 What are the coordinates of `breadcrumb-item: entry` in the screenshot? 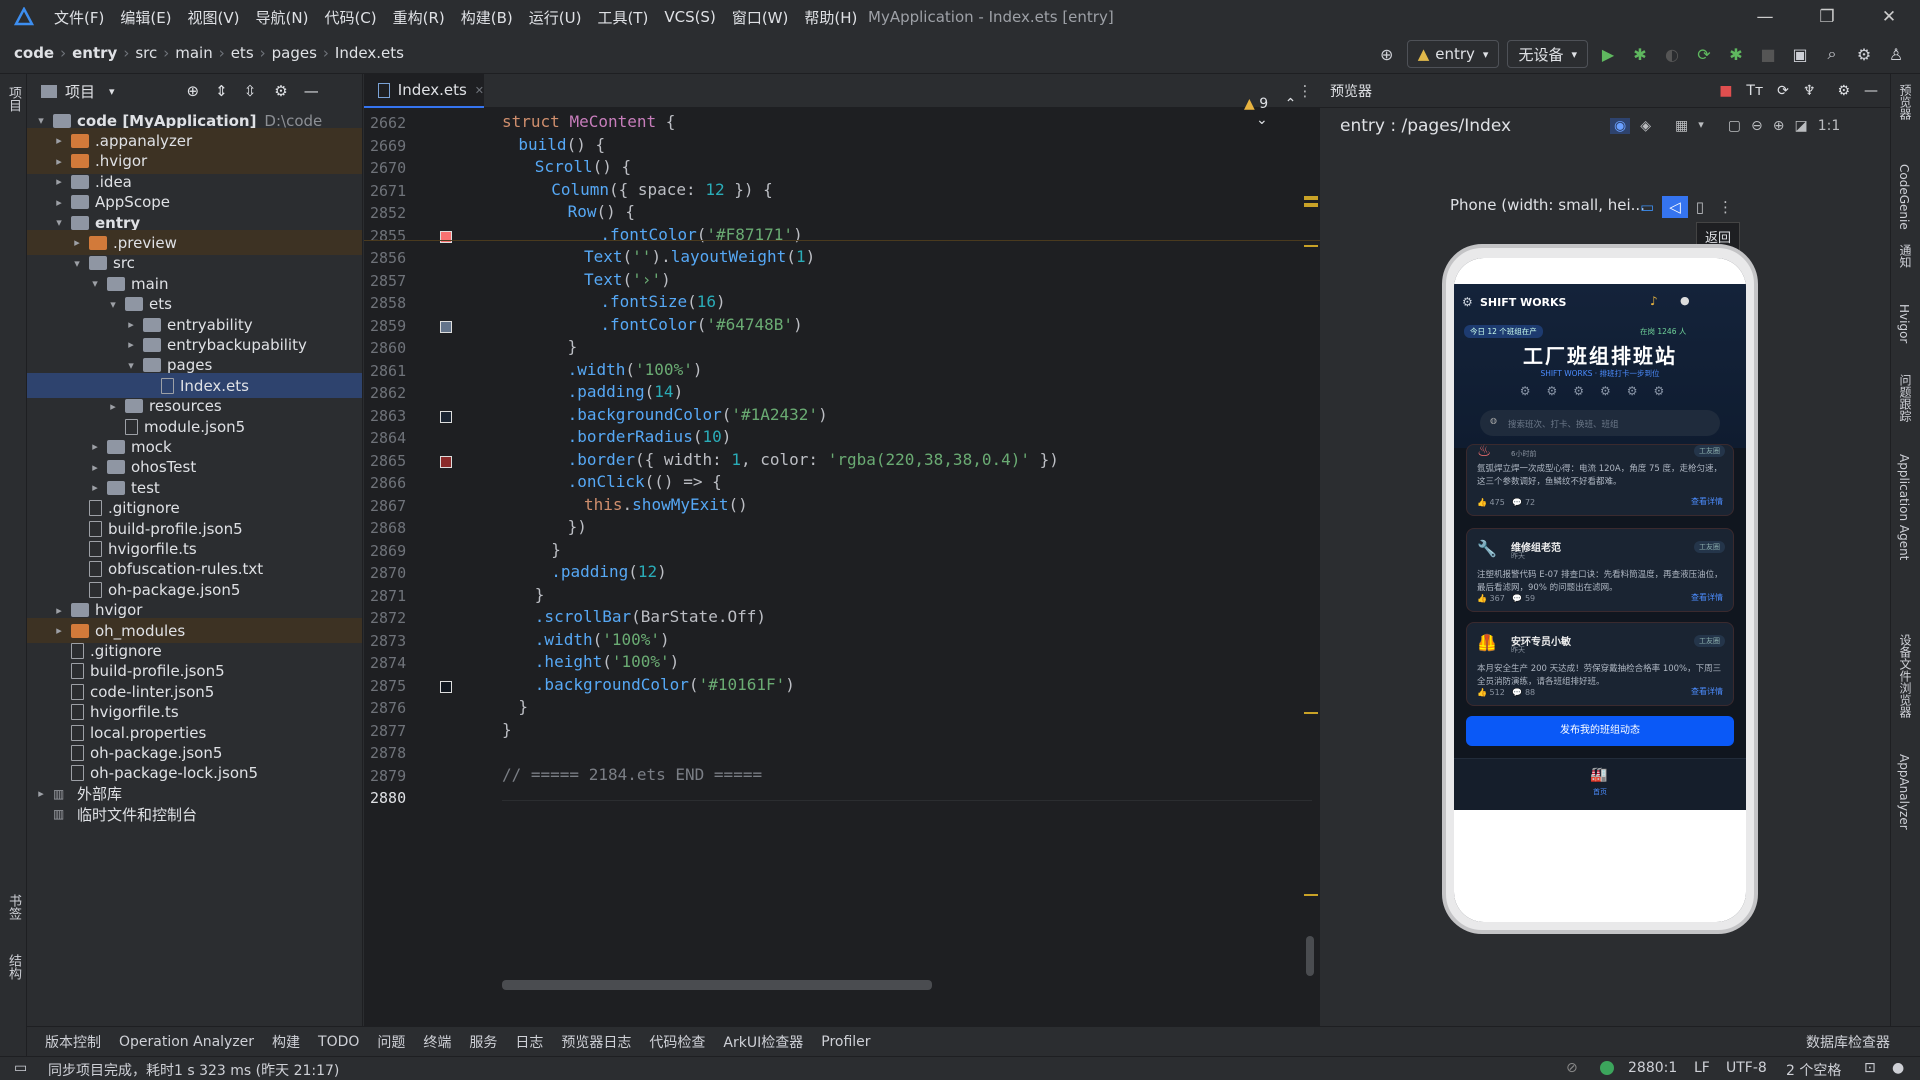 It's located at (94, 53).